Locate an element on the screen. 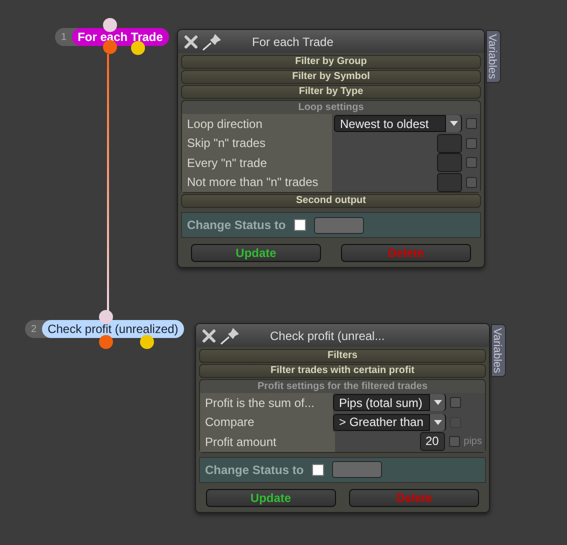  node-number: 2 is located at coordinates (34, 329).